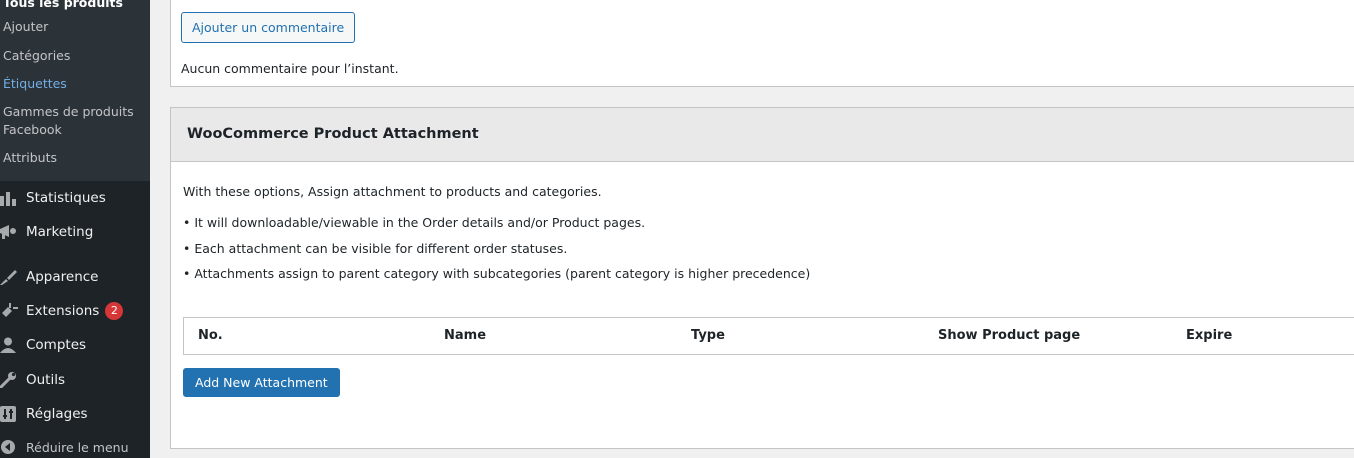 This screenshot has width=1354, height=458. I want to click on attachments-table-header: No. Name Type Show Product page Expire, so click(768, 336).